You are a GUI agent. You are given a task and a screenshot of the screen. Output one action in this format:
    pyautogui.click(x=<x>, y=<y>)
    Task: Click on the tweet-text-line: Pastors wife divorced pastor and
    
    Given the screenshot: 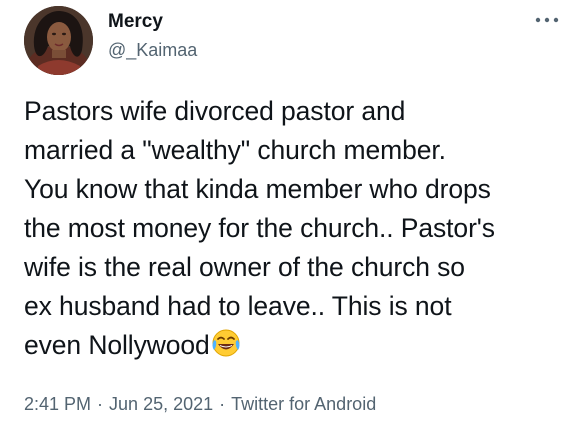 What is the action you would take?
    pyautogui.click(x=215, y=111)
    